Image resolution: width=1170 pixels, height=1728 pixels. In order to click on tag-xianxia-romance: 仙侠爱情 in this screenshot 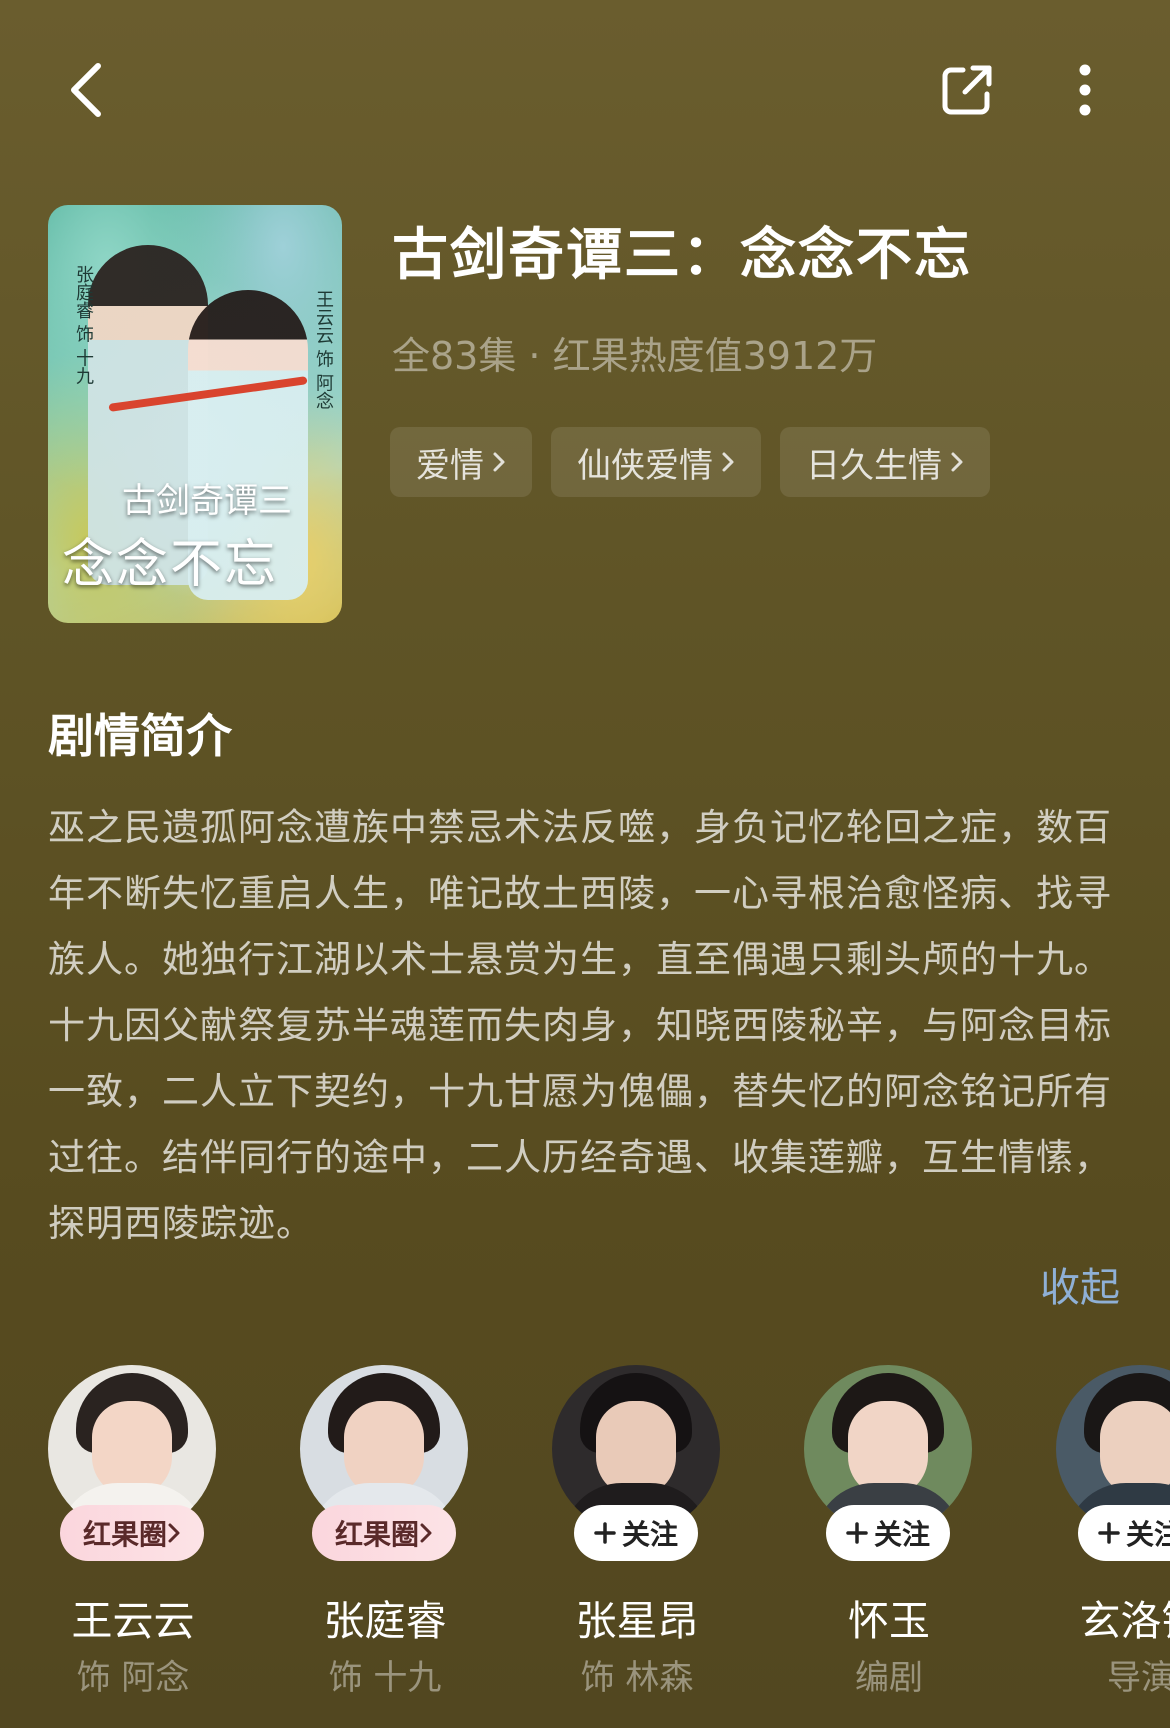, I will do `click(656, 462)`.